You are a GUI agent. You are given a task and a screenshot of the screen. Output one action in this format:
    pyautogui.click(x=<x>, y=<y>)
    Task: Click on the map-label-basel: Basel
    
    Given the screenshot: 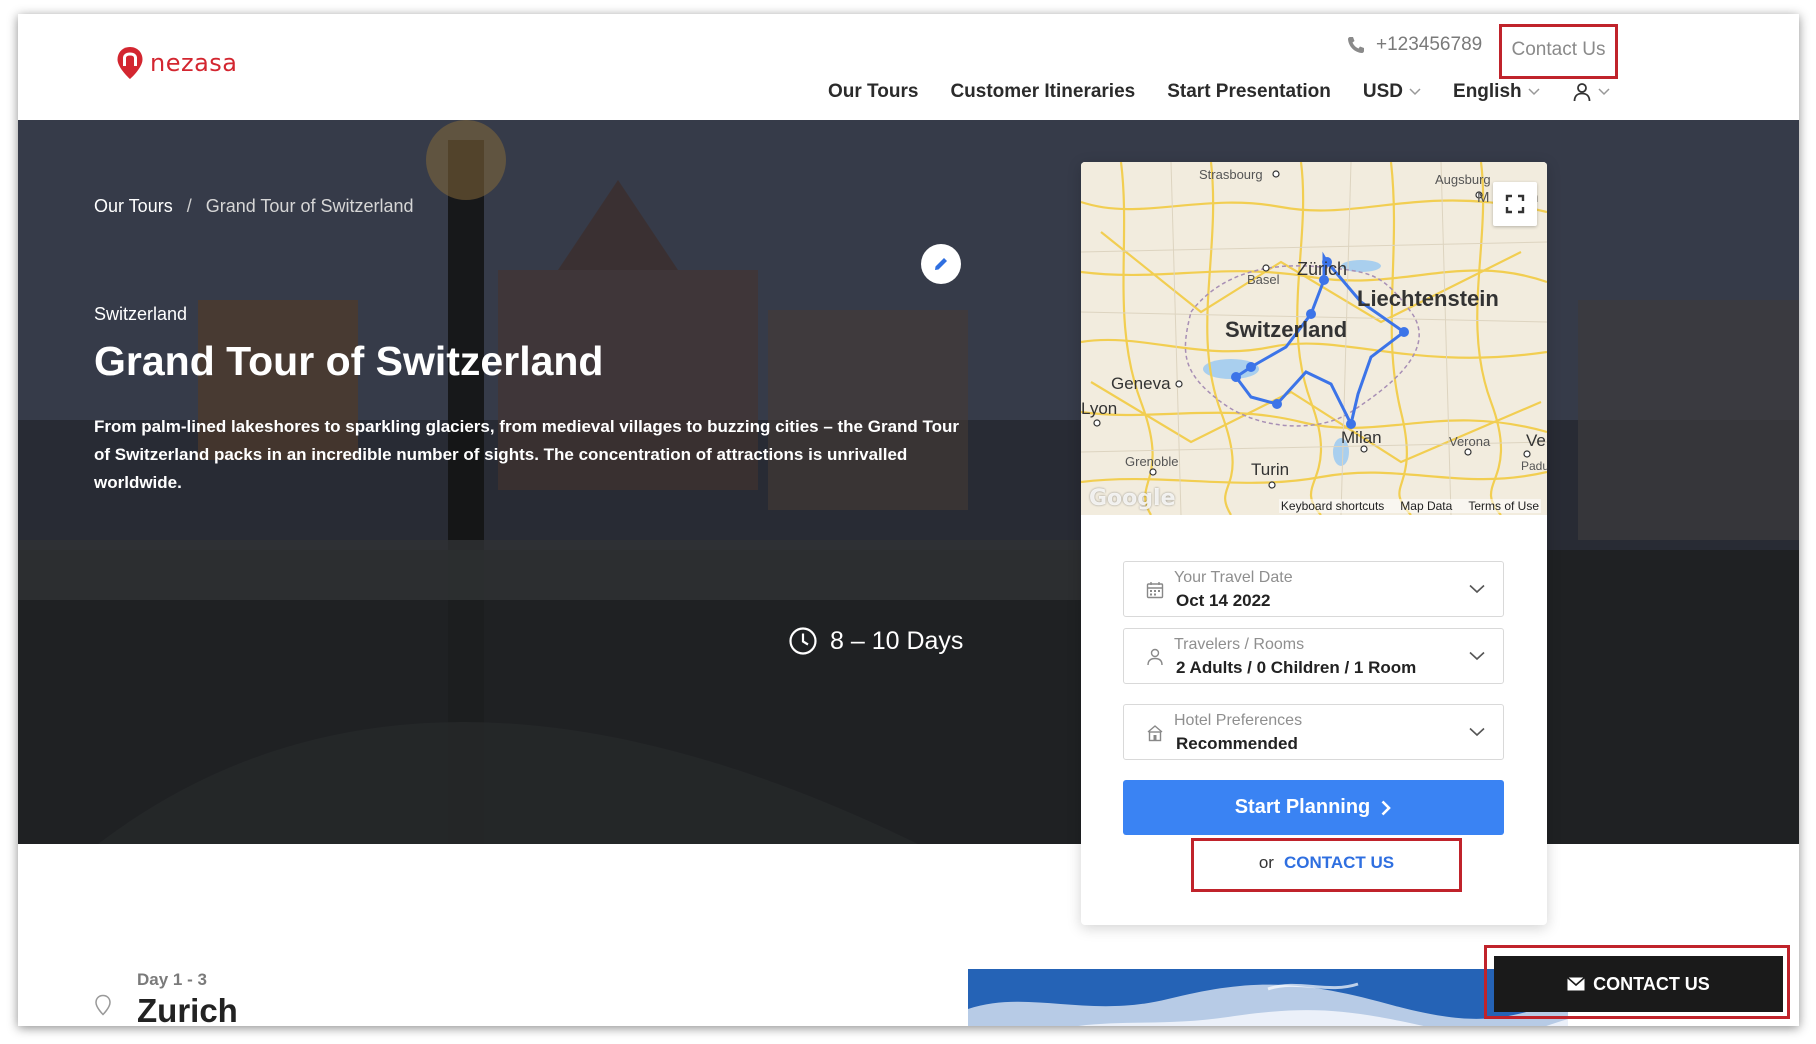 What is the action you would take?
    pyautogui.click(x=1263, y=279)
    